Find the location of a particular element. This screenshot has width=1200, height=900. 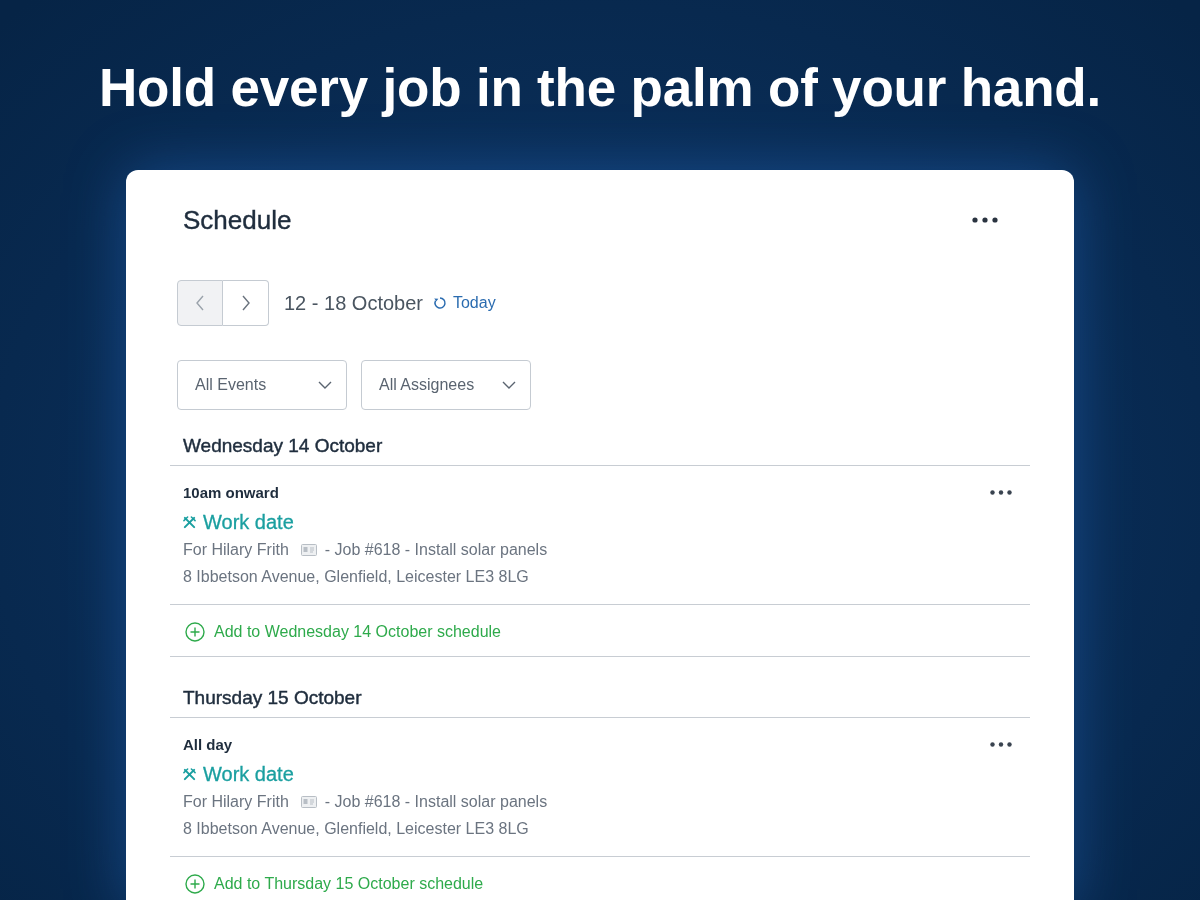

date-range: 12 - 18 October is located at coordinates (353, 303).